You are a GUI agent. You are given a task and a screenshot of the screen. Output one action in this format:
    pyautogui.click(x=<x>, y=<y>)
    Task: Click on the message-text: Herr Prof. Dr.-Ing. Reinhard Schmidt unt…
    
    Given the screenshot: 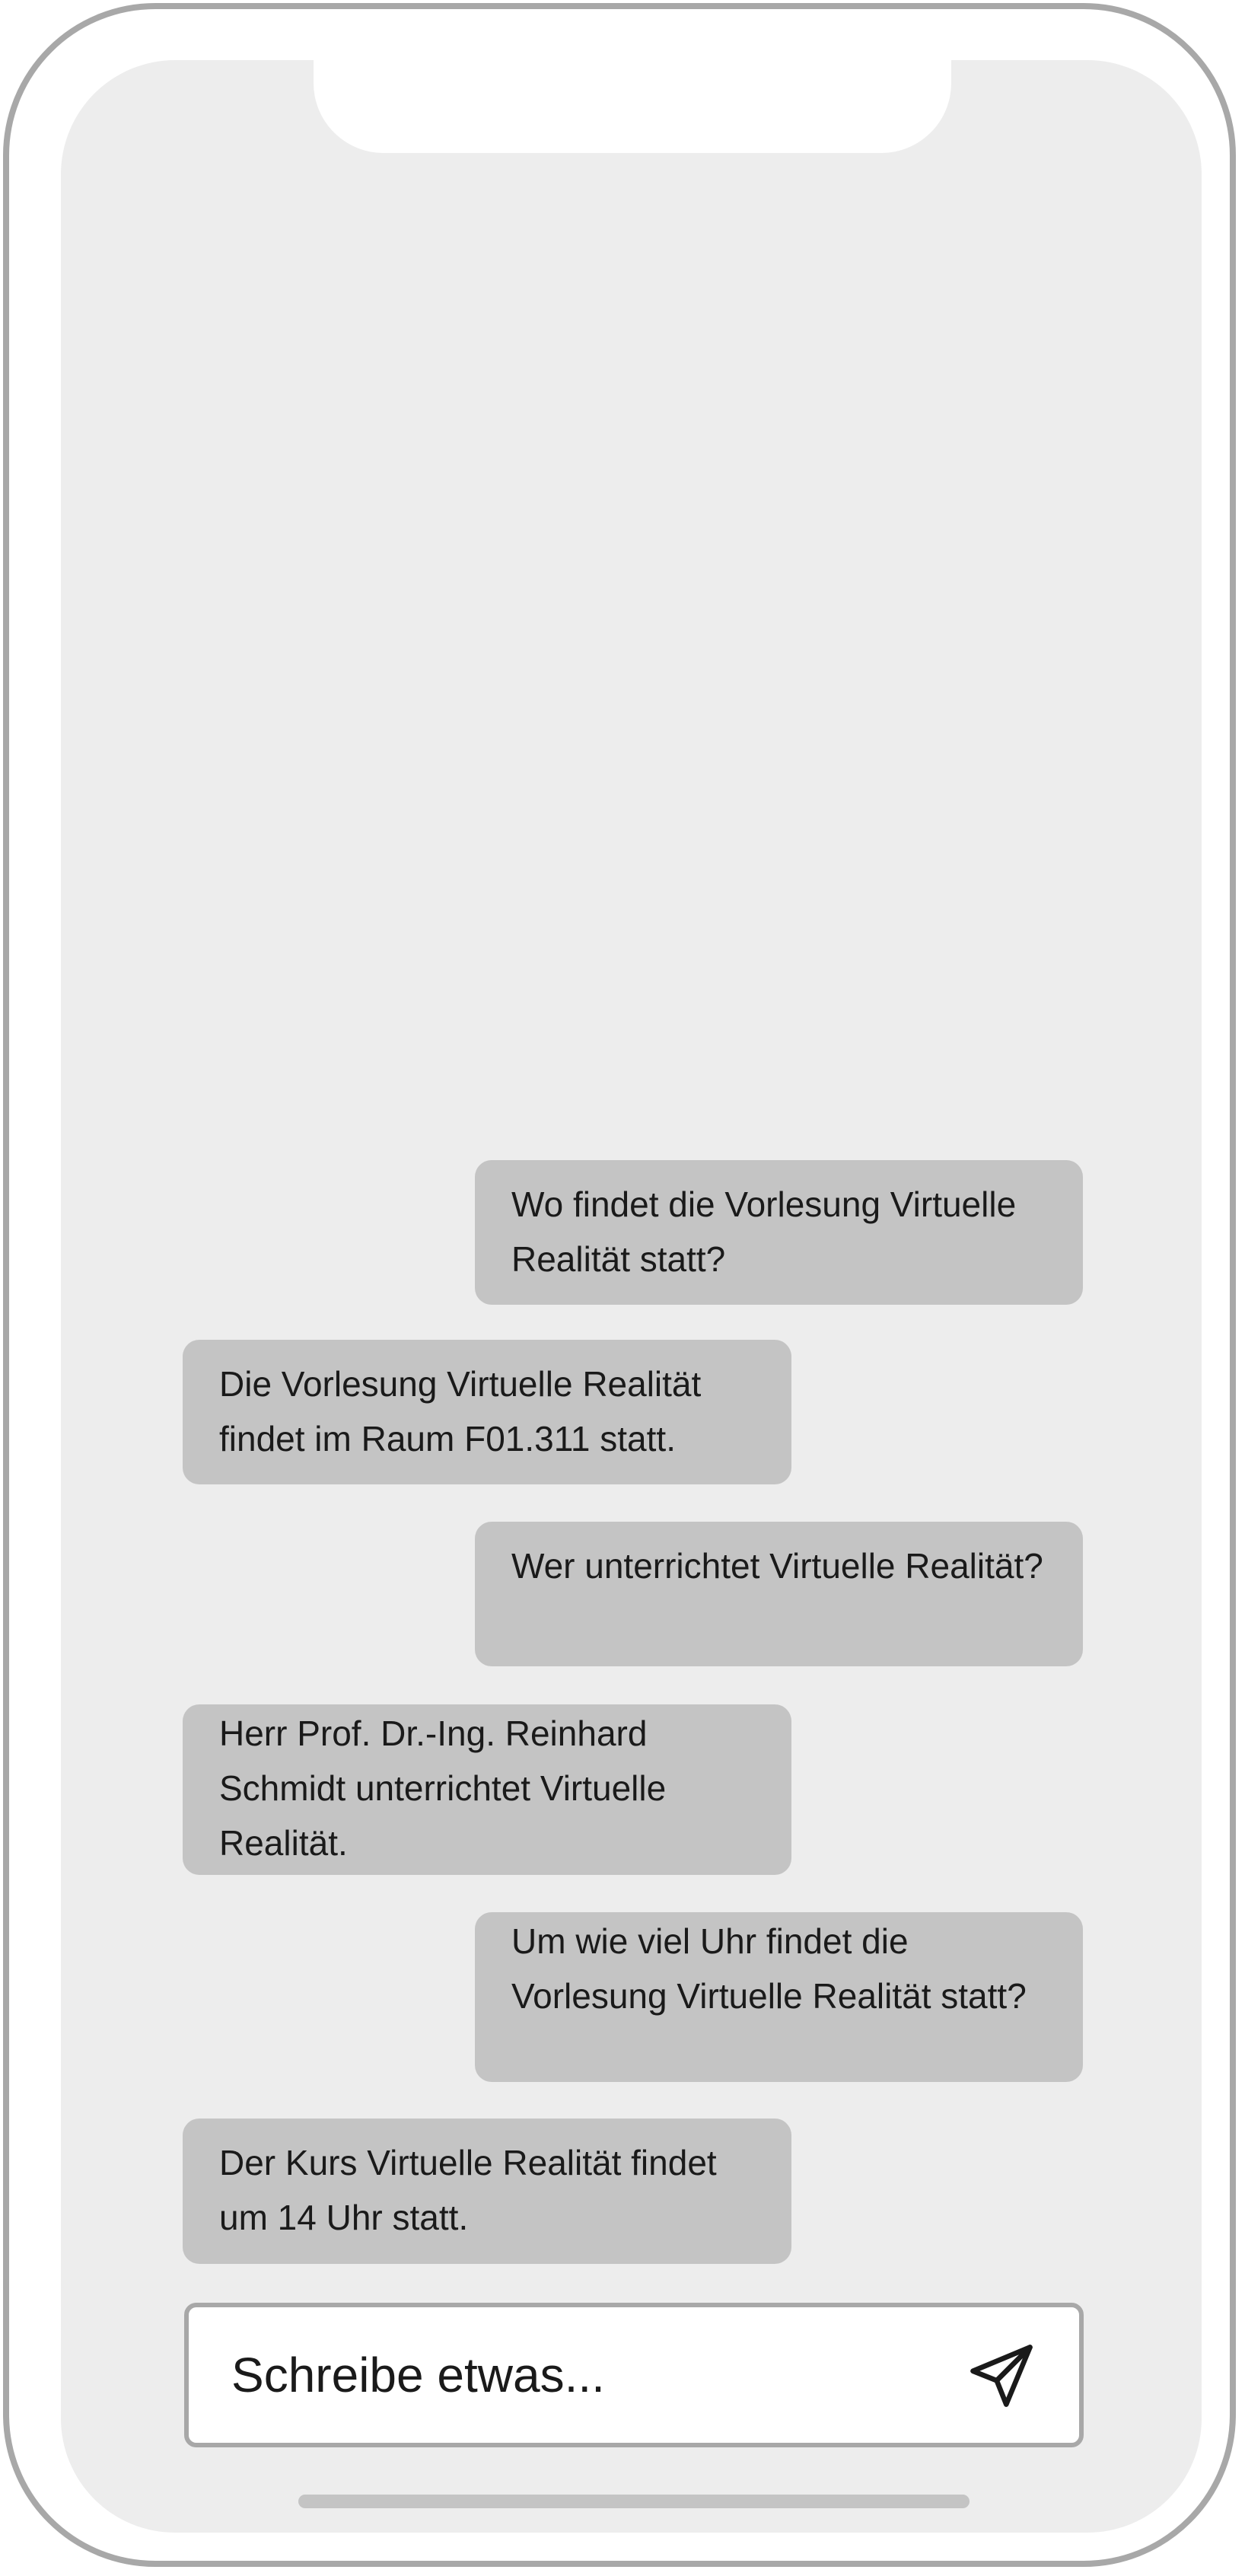 What is the action you would take?
    pyautogui.click(x=443, y=1789)
    